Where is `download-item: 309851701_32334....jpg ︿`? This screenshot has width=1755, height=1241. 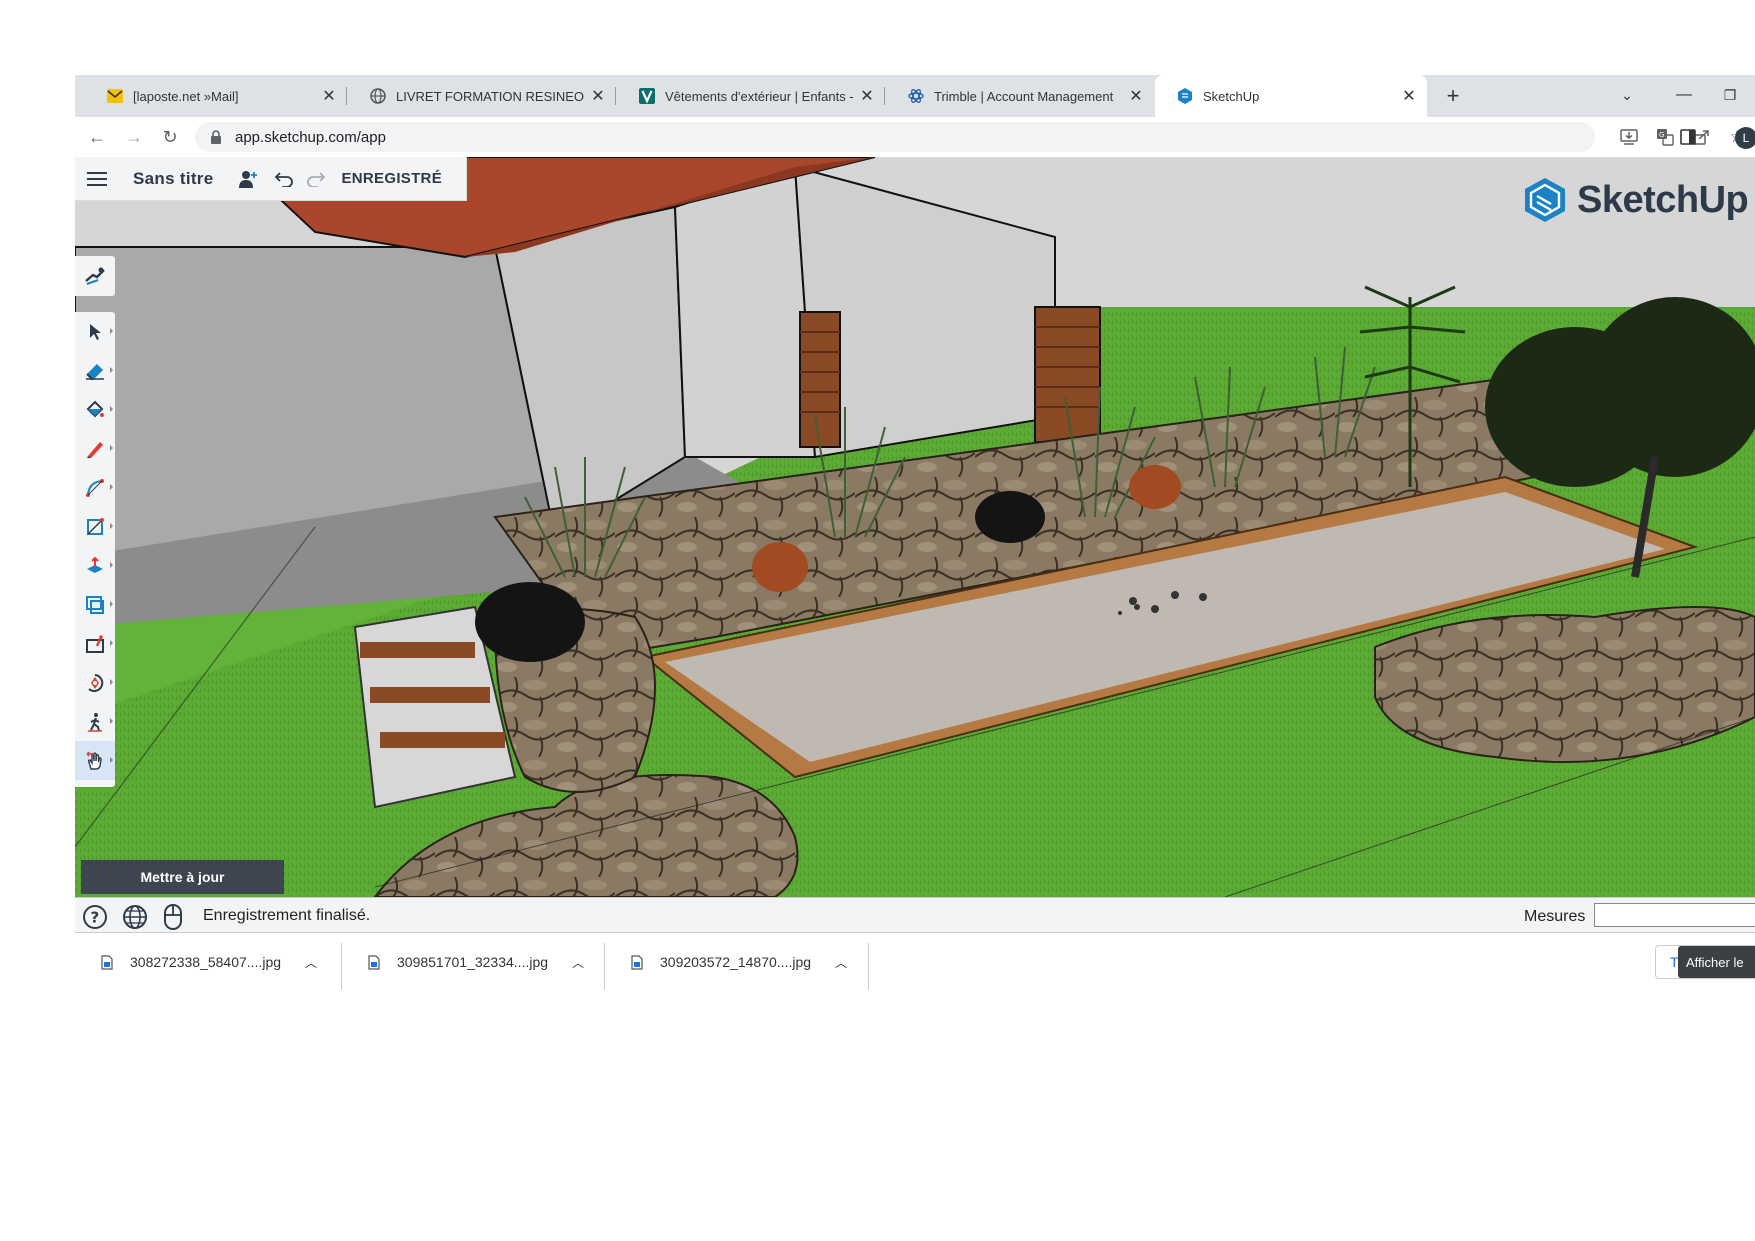
download-item: 309851701_32334....jpg ︿ is located at coordinates (473, 966).